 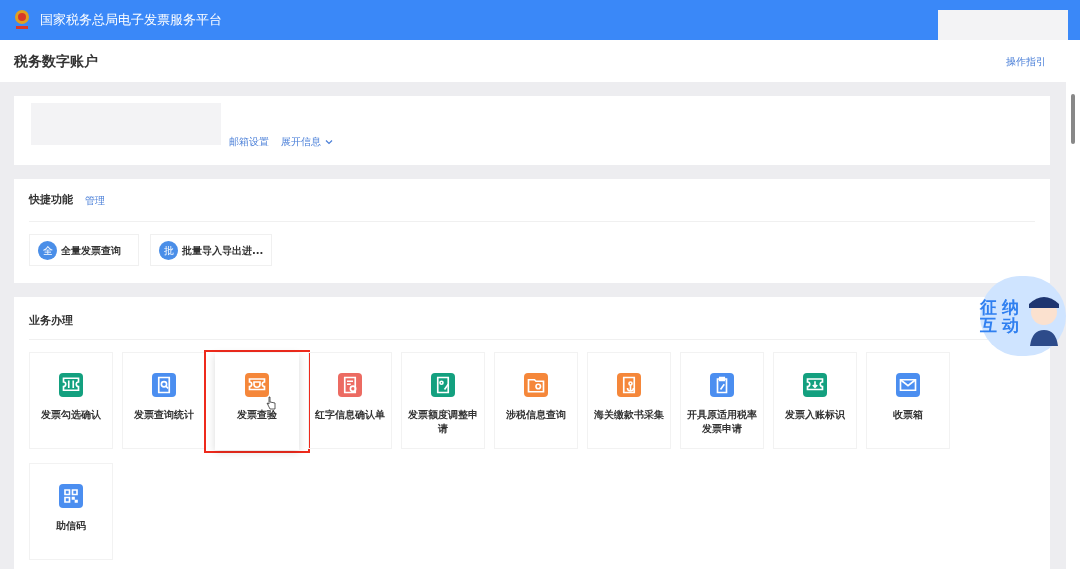 I want to click on guide-link: 操作指引, so click(x=1026, y=61).